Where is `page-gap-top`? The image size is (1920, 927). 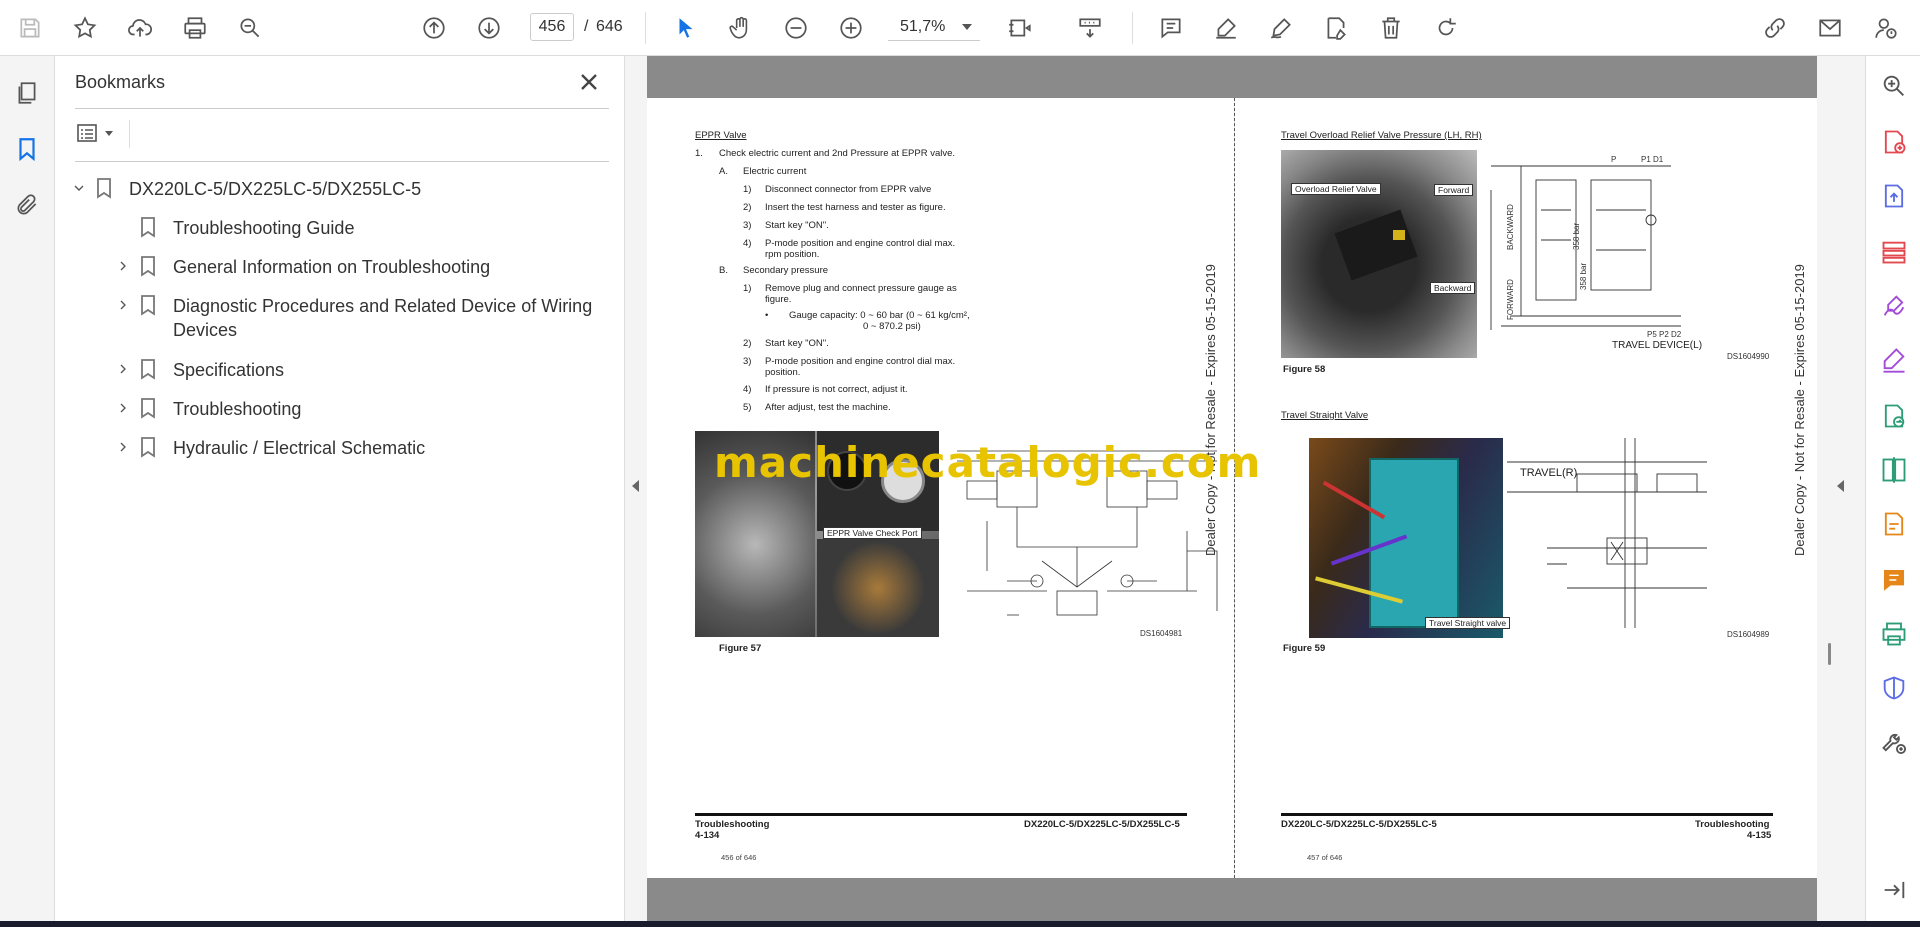 page-gap-top is located at coordinates (1232, 77).